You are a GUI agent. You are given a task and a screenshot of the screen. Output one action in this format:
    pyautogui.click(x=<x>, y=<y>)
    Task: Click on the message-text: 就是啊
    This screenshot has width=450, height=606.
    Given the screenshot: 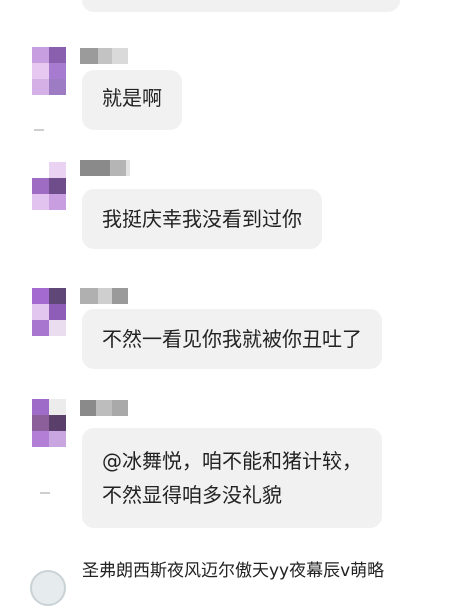 What is the action you would take?
    pyautogui.click(x=132, y=98)
    